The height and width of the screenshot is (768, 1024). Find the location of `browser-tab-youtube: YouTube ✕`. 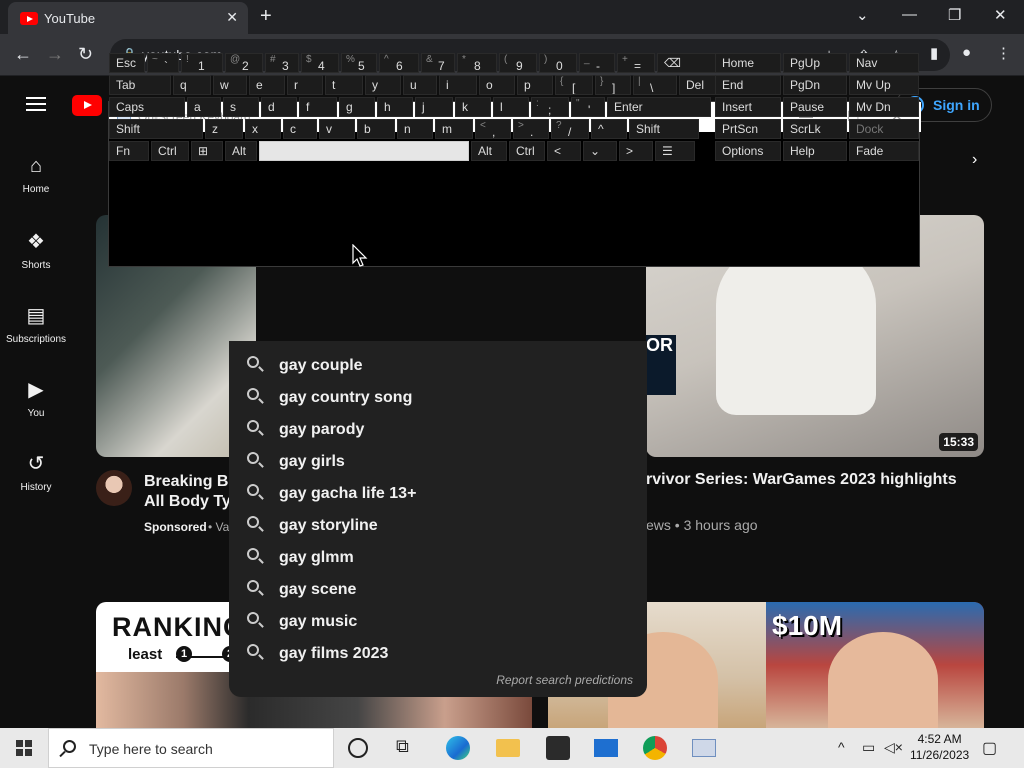

browser-tab-youtube: YouTube ✕ is located at coordinates (128, 18).